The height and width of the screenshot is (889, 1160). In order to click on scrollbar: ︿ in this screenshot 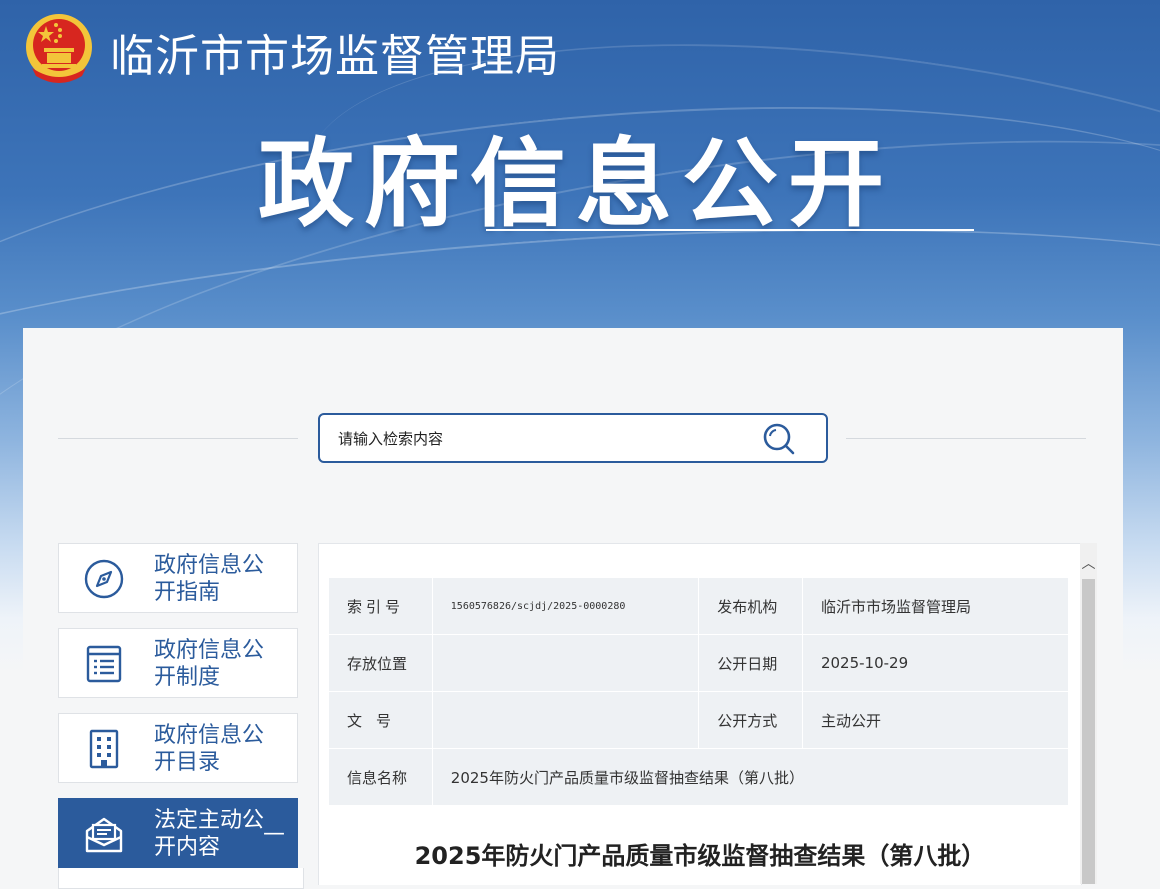, I will do `click(1088, 713)`.